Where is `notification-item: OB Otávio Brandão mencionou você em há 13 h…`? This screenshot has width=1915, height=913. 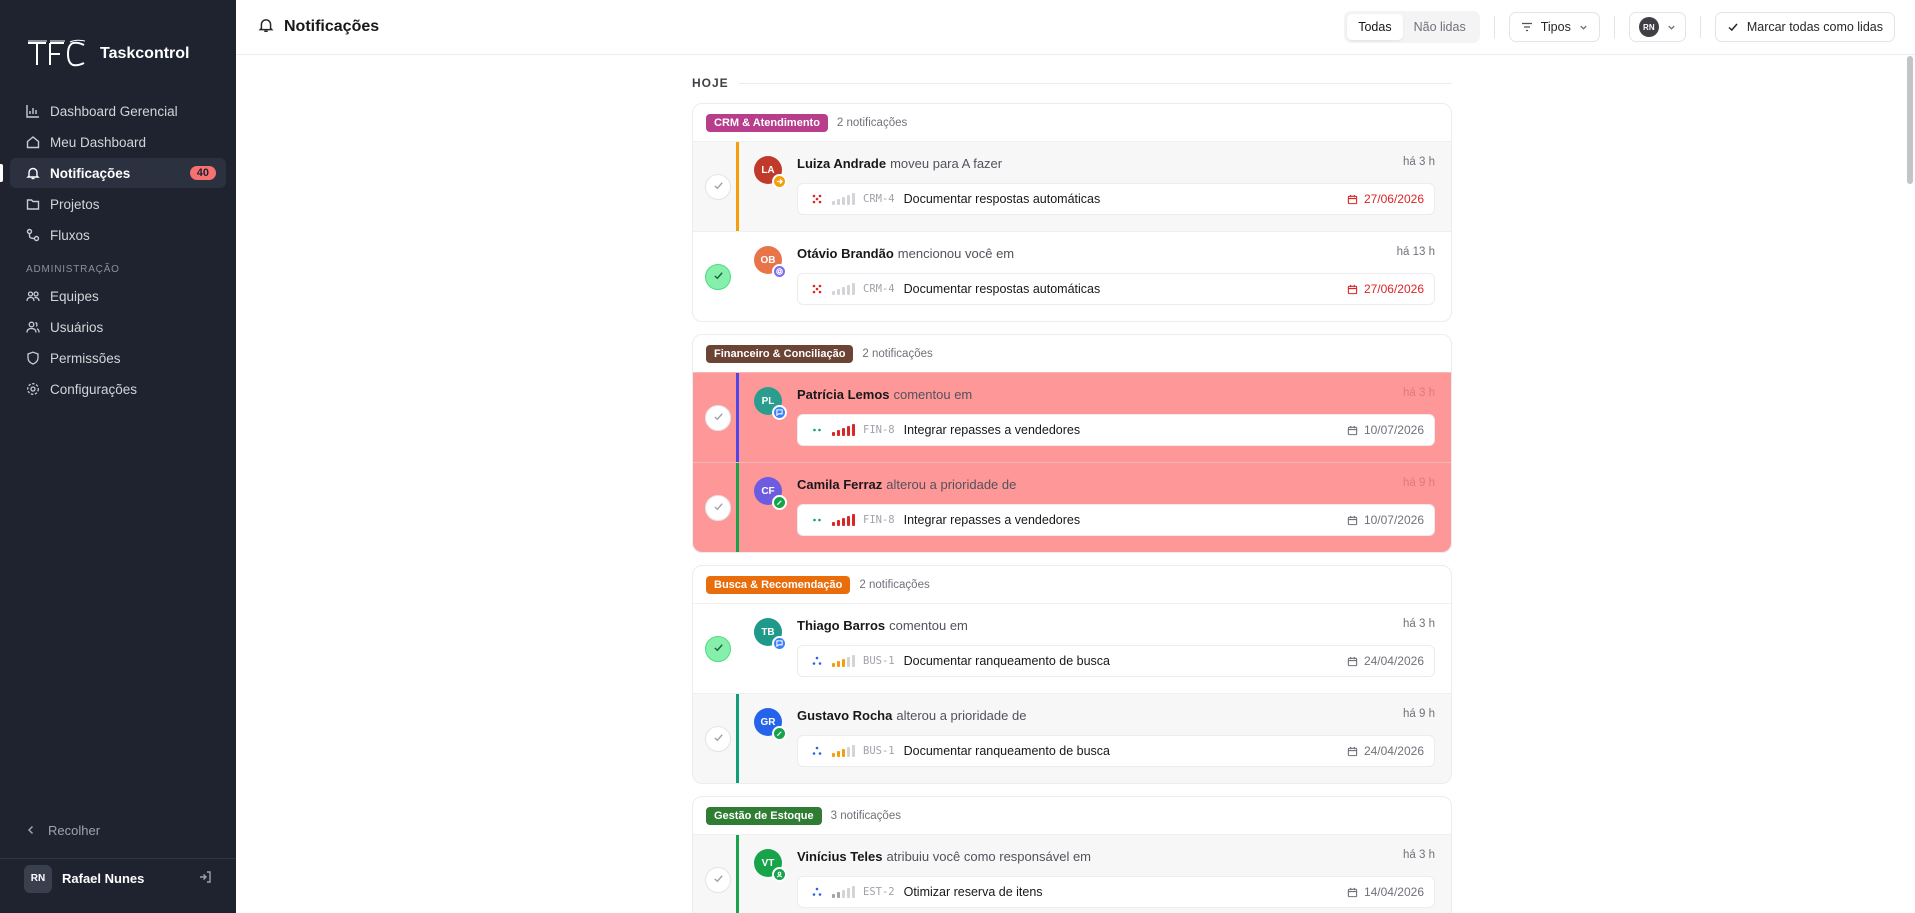
notification-item: OB Otávio Brandão mencionou você em há 13 h… is located at coordinates (1072, 276).